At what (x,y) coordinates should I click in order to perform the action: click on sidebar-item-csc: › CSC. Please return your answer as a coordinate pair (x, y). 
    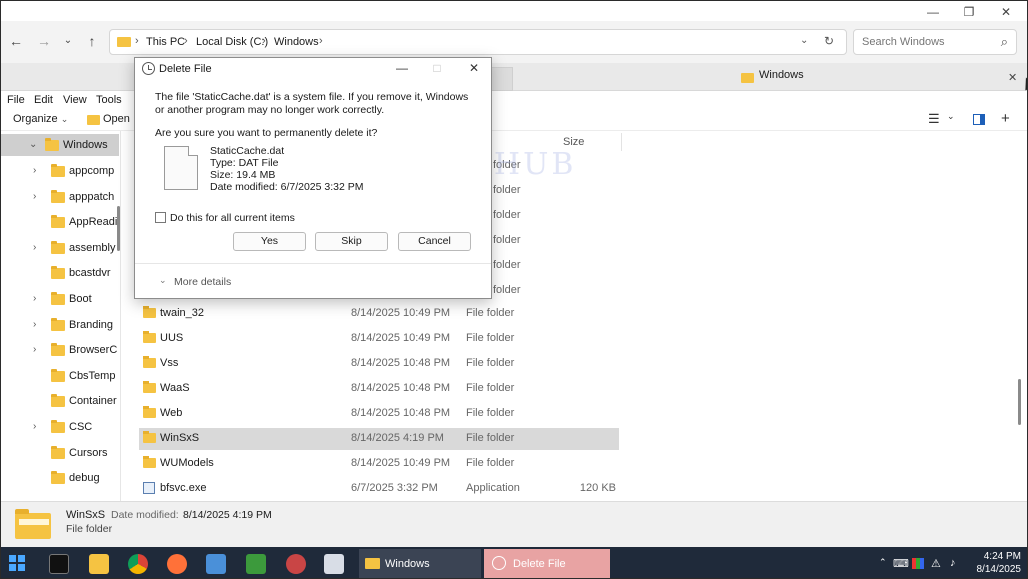
    Looking at the image, I should click on (61, 428).